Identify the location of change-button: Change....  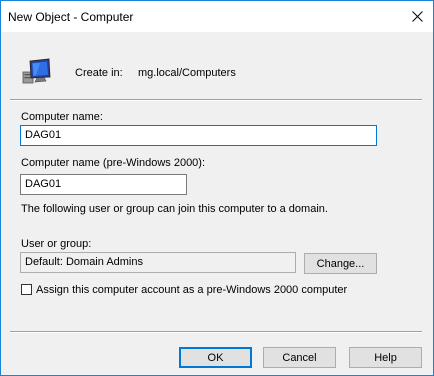
(340, 263).